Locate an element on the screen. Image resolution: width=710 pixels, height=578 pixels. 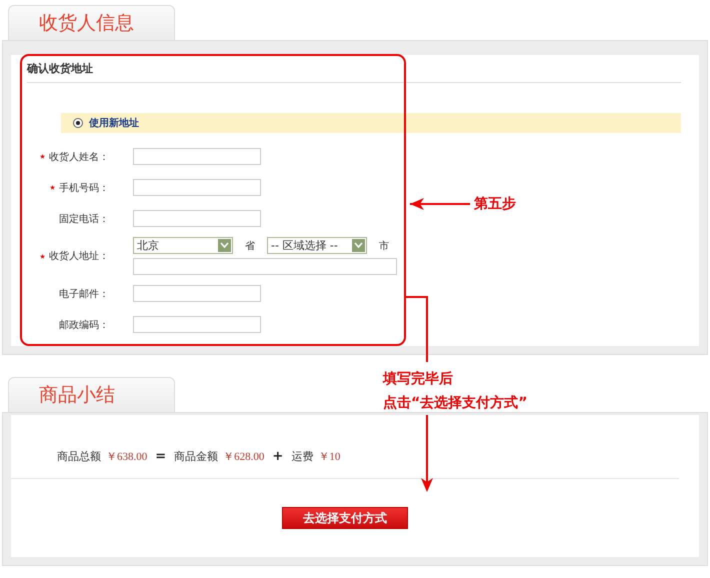
province-select: 北京 is located at coordinates (183, 245).